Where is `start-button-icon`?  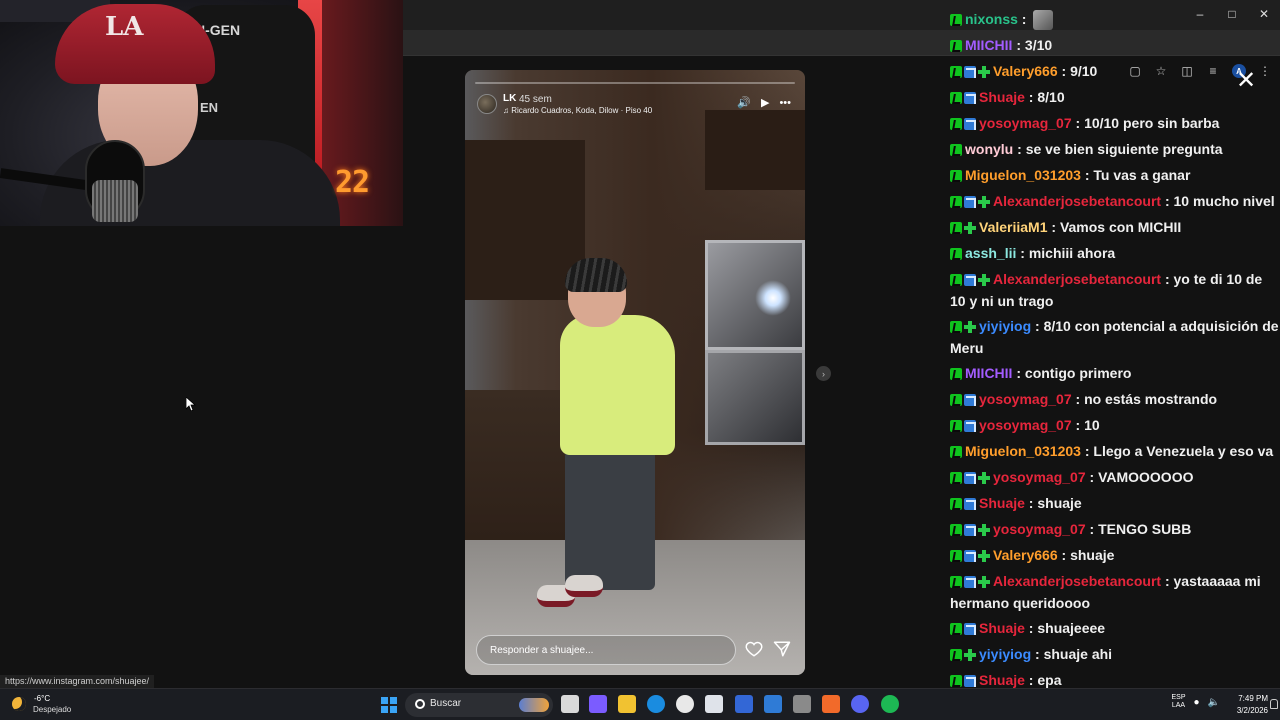
start-button-icon is located at coordinates (389, 705).